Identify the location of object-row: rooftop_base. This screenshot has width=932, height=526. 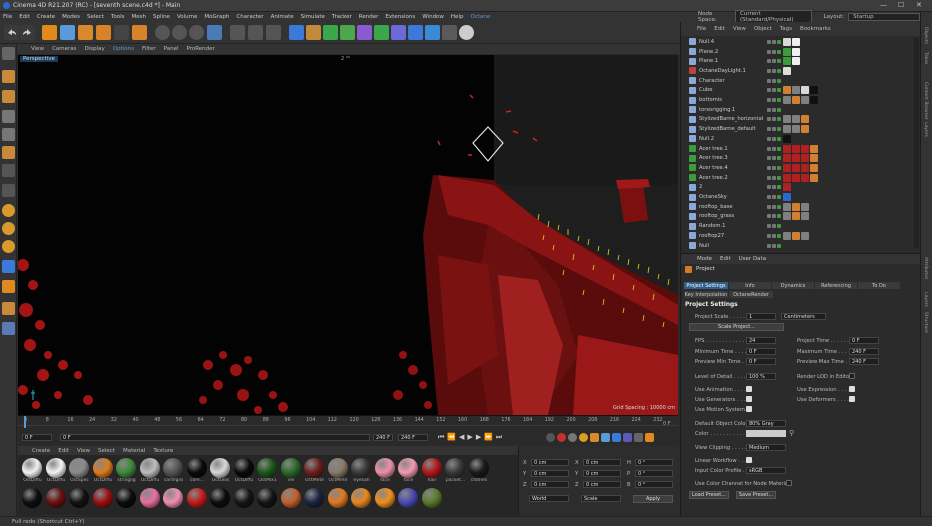
(801, 207).